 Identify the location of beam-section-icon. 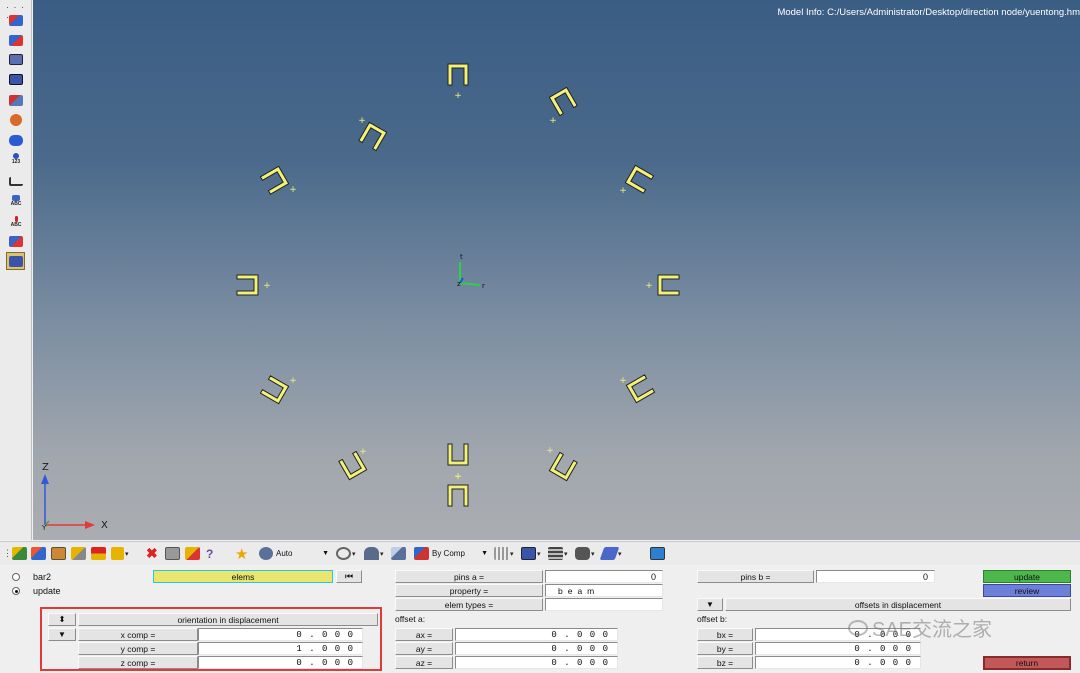
(15, 261).